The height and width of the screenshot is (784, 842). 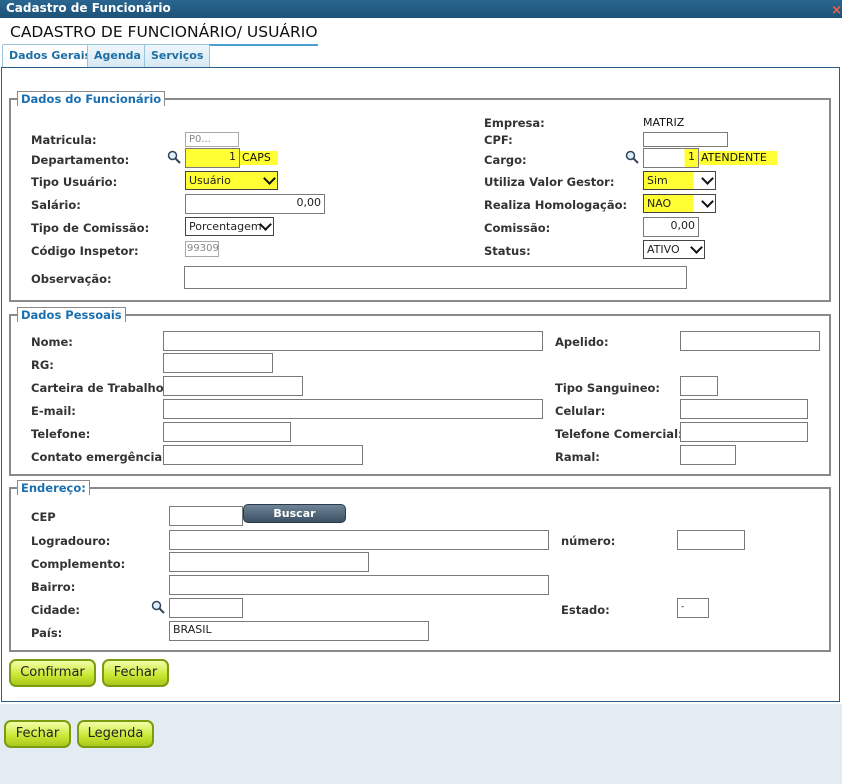 What do you see at coordinates (206, 516) in the screenshot?
I see `cep-field` at bounding box center [206, 516].